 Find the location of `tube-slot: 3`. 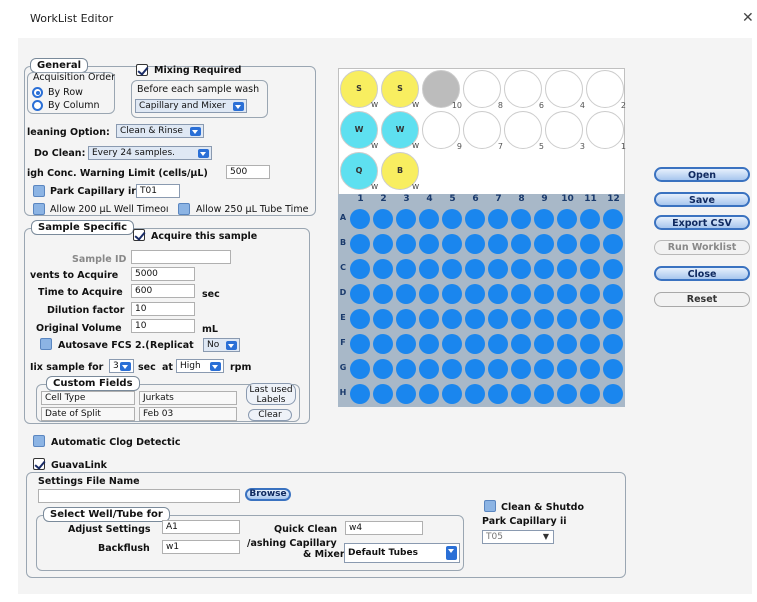

tube-slot: 3 is located at coordinates (565, 131).